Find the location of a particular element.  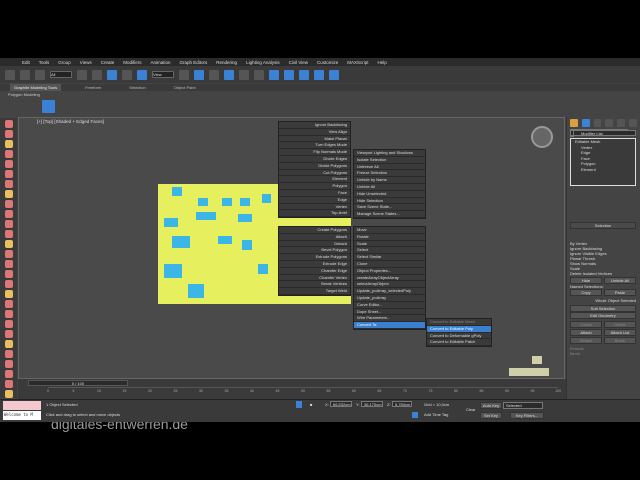

isolate-icon is located at coordinates (299, 404).